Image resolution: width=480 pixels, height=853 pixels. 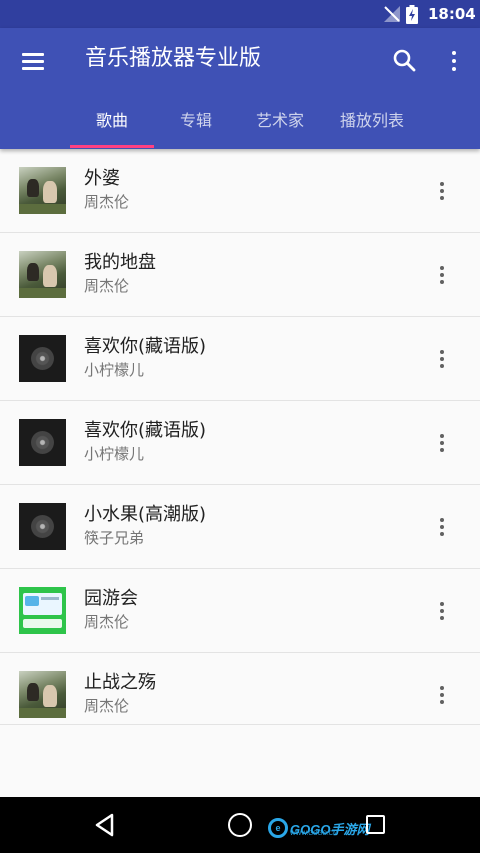 What do you see at coordinates (240, 611) in the screenshot?
I see `list-item: 园游会 周杰伦` at bounding box center [240, 611].